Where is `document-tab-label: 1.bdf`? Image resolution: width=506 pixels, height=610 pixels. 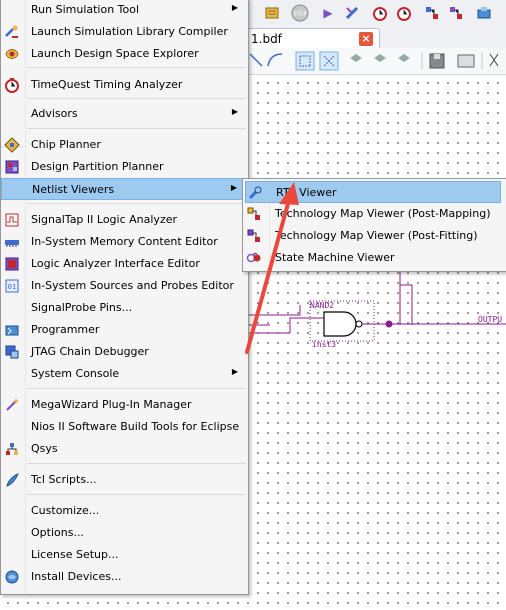
document-tab-label: 1.bdf is located at coordinates (266, 39).